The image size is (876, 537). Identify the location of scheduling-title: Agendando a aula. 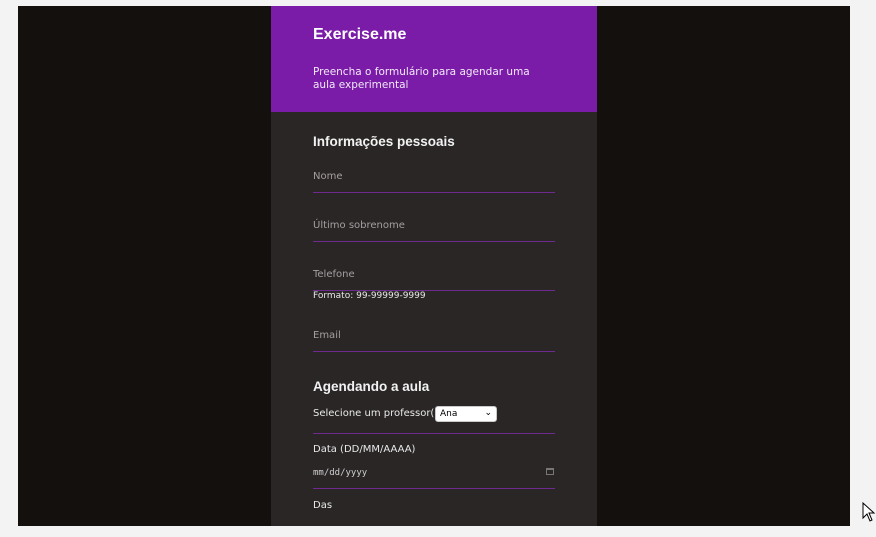
(371, 386).